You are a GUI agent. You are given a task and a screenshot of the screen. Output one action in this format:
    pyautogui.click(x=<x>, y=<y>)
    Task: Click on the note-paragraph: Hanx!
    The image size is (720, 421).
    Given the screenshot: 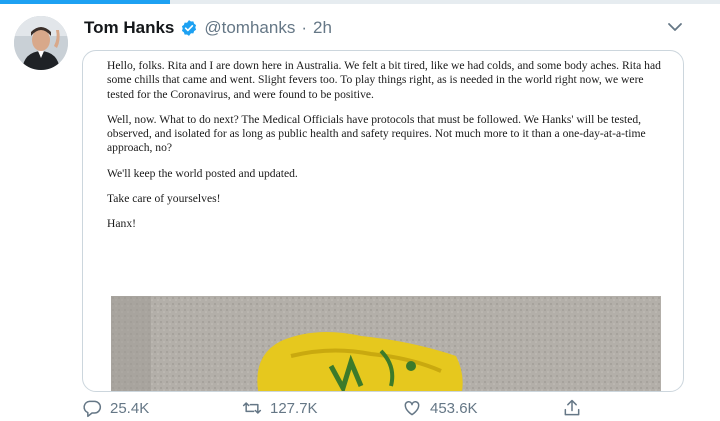 What is the action you would take?
    pyautogui.click(x=121, y=224)
    